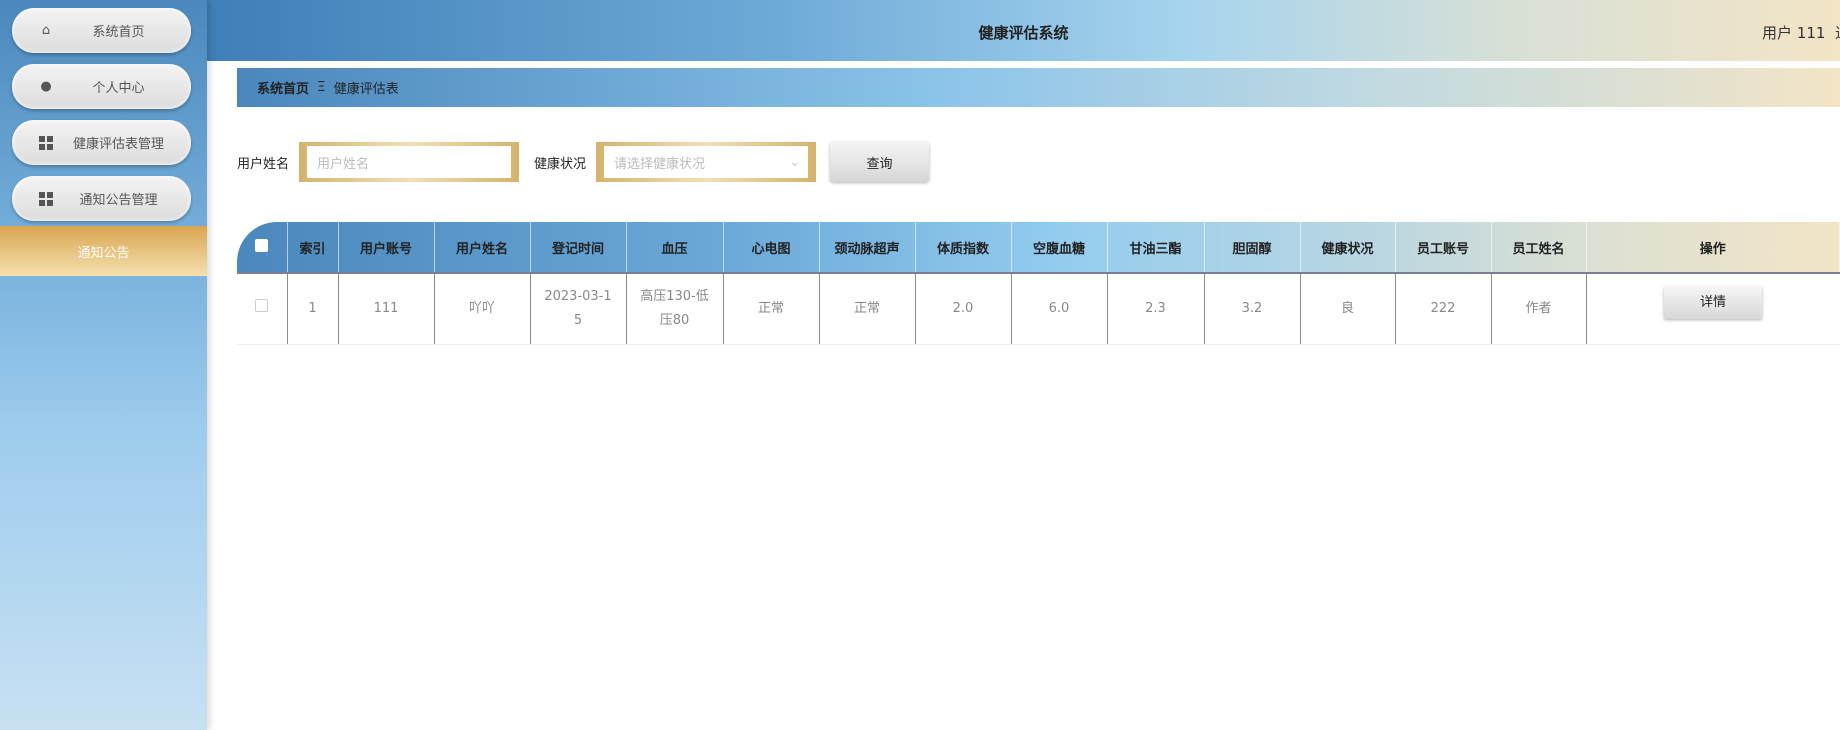  What do you see at coordinates (263, 164) in the screenshot?
I see `name-label: 用户姓名` at bounding box center [263, 164].